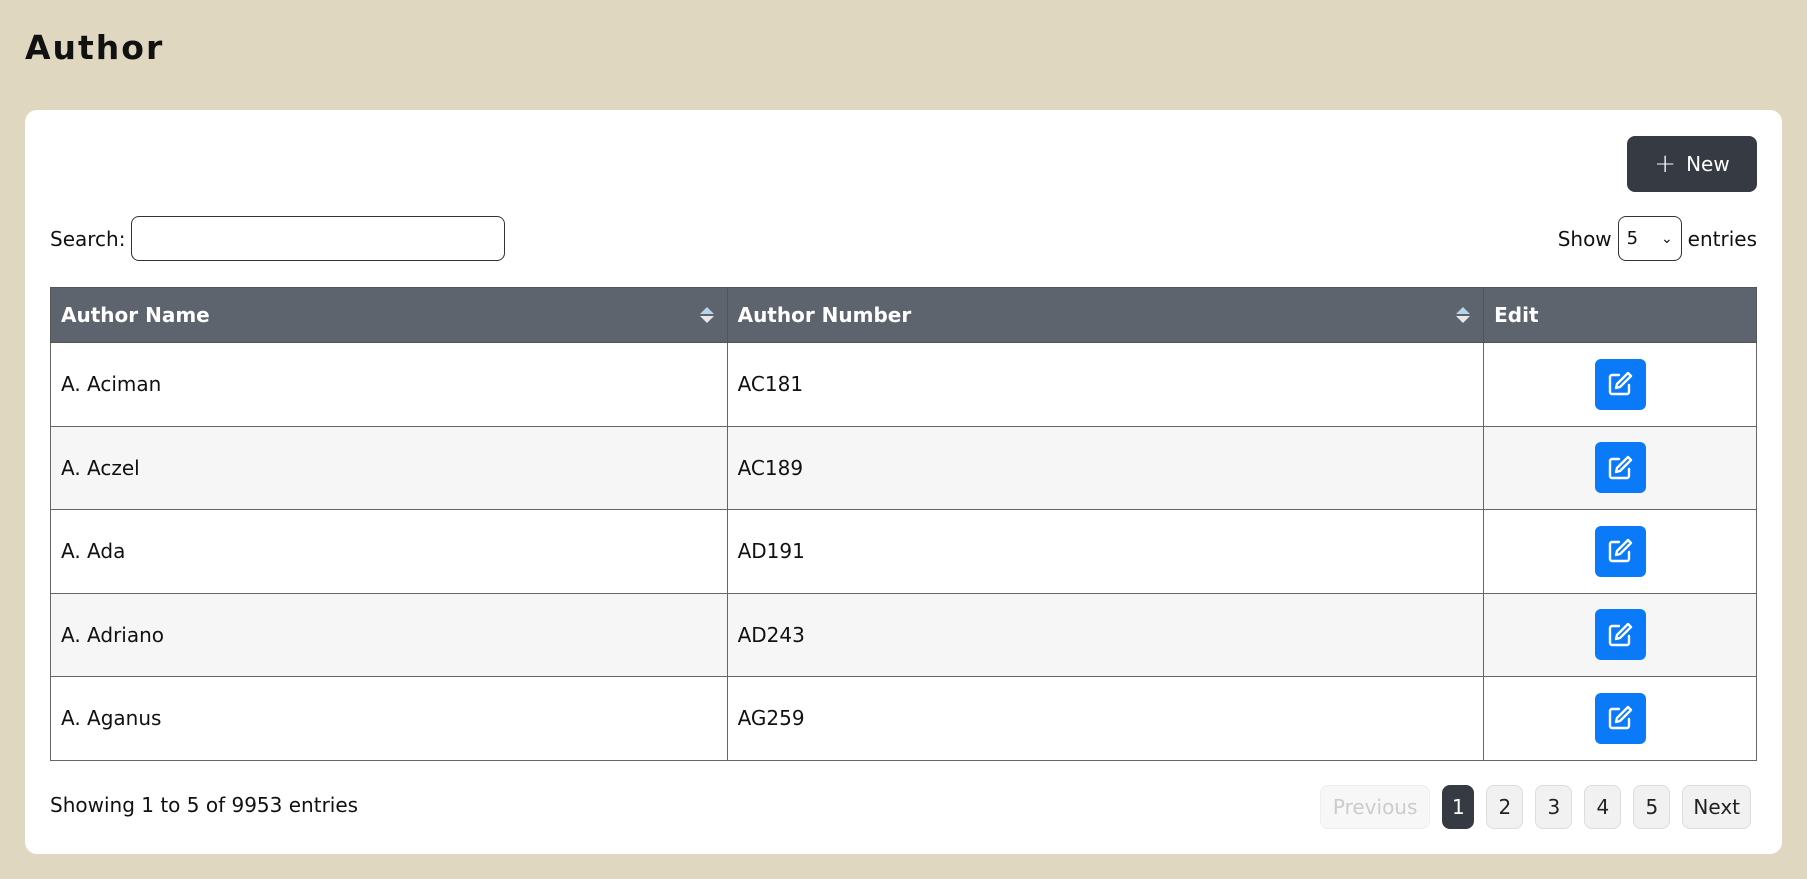 The width and height of the screenshot is (1807, 879). I want to click on pagination-page-1: 1, so click(1458, 807).